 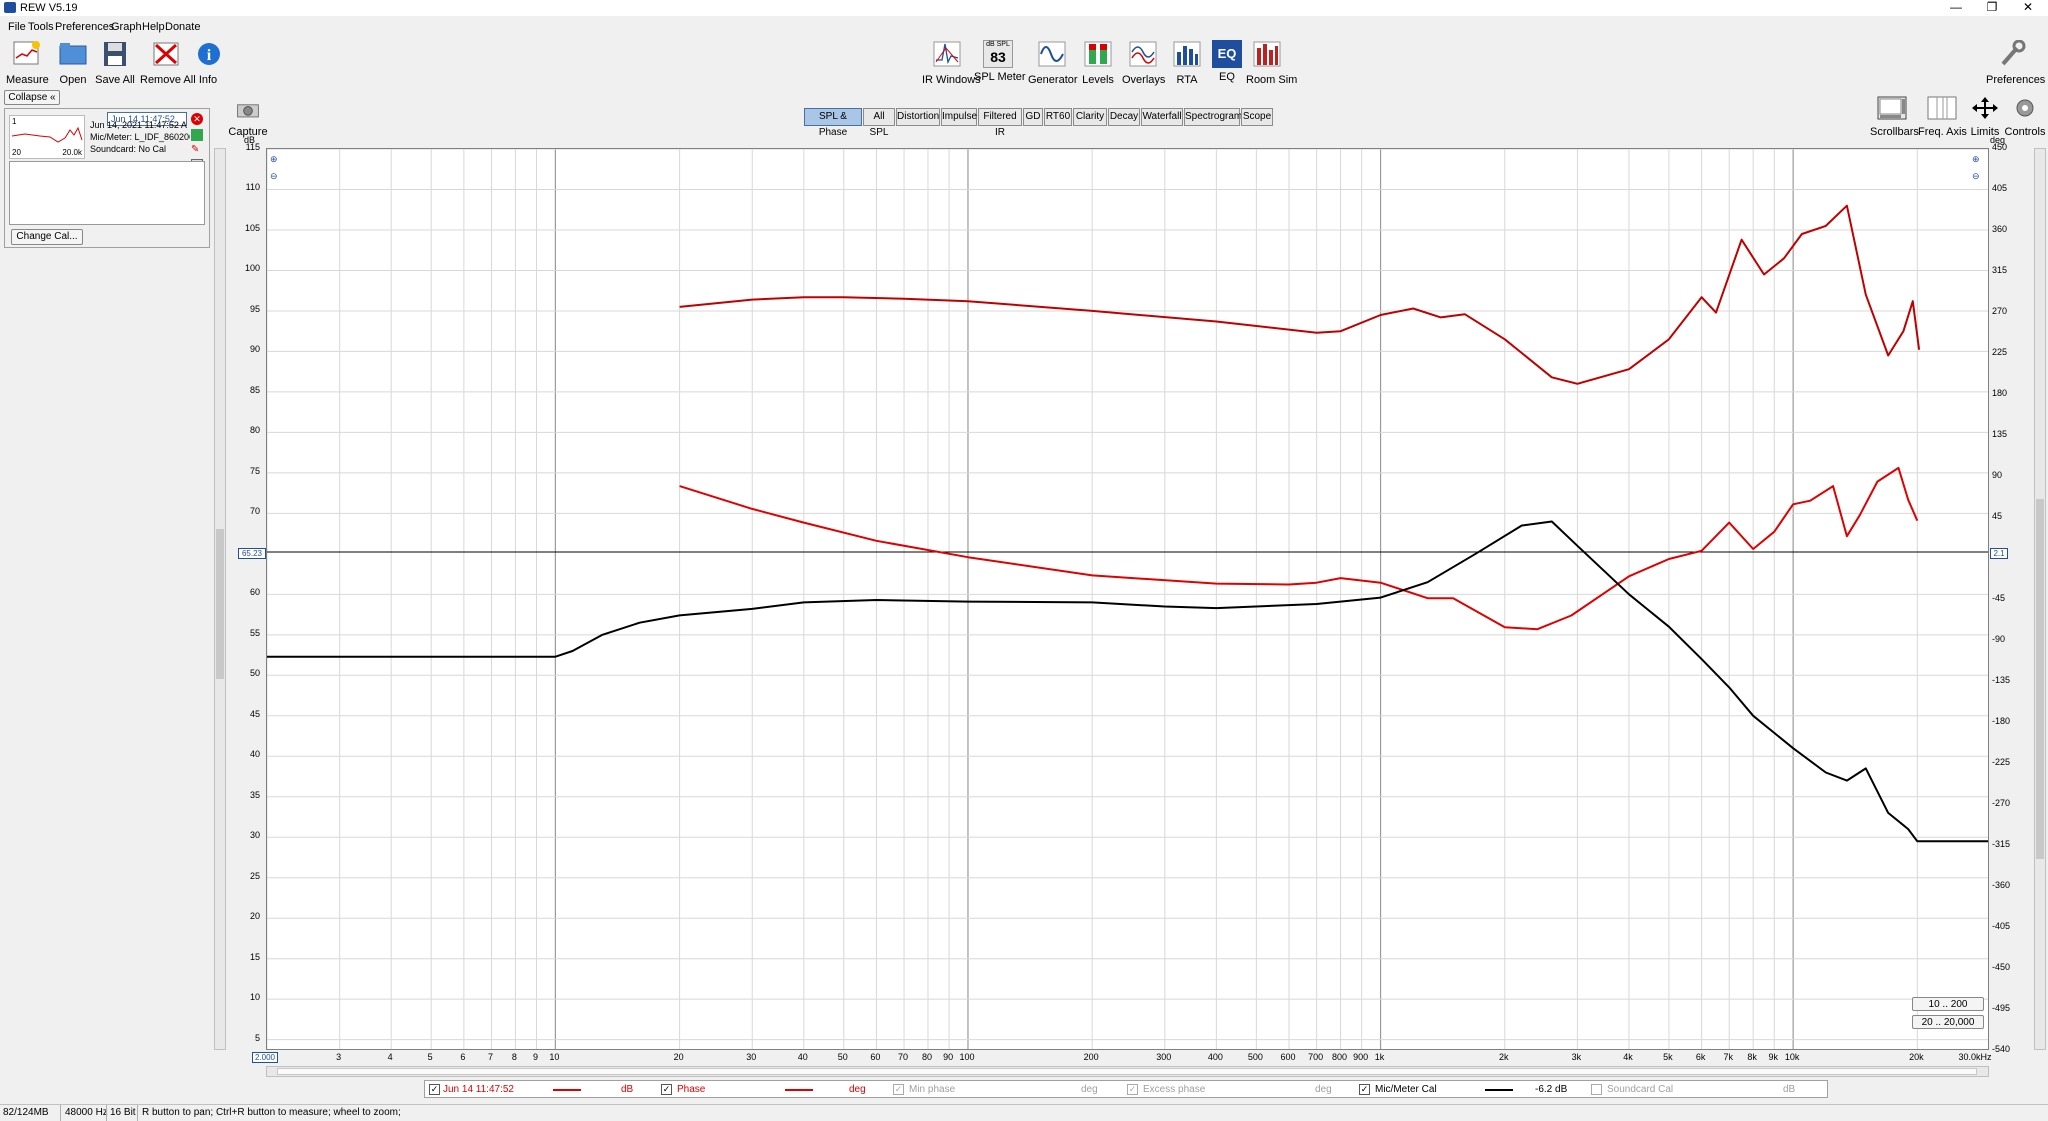 I want to click on x-scrollbar-thumb, so click(x=1127, y=1071).